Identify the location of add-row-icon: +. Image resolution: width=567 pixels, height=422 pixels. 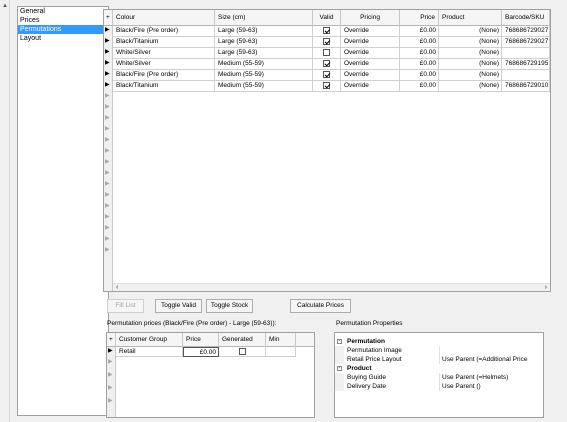
(108, 18).